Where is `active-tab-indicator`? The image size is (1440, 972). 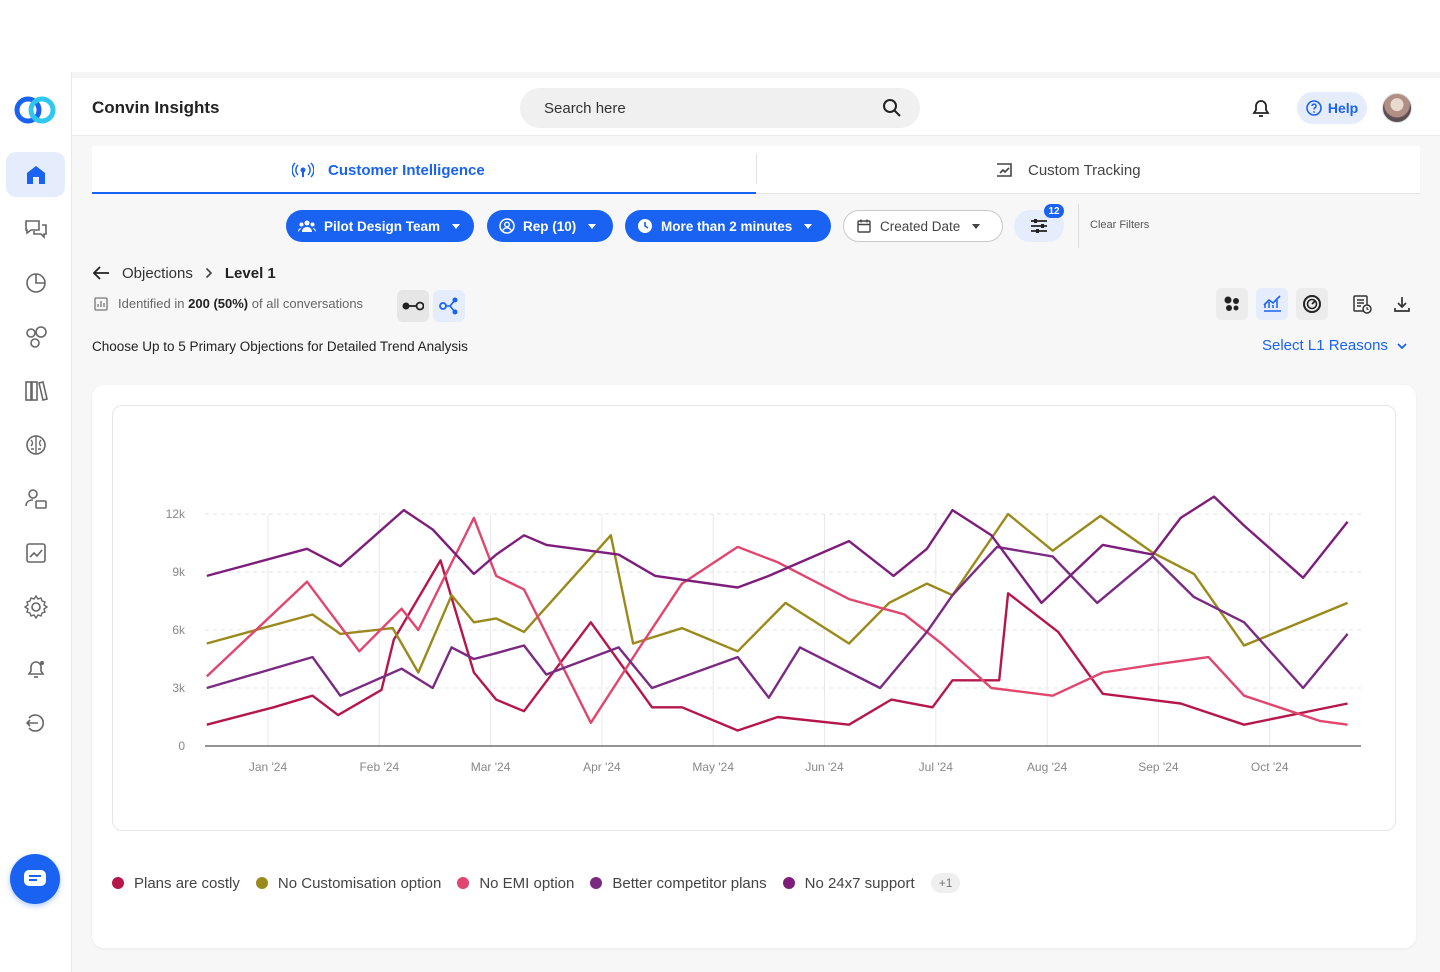
active-tab-indicator is located at coordinates (424, 193).